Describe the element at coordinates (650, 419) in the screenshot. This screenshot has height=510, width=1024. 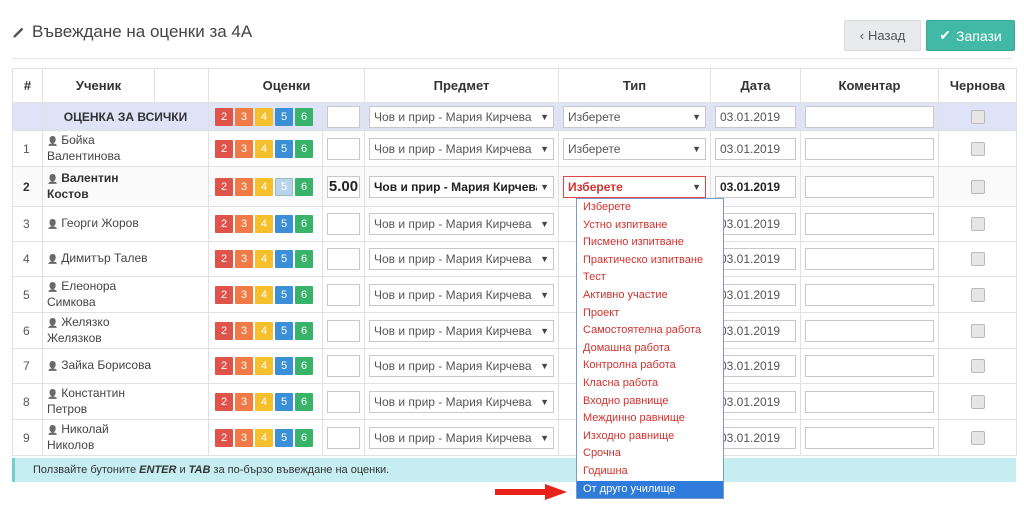
I see `type-option: Междинно равнище` at that location.